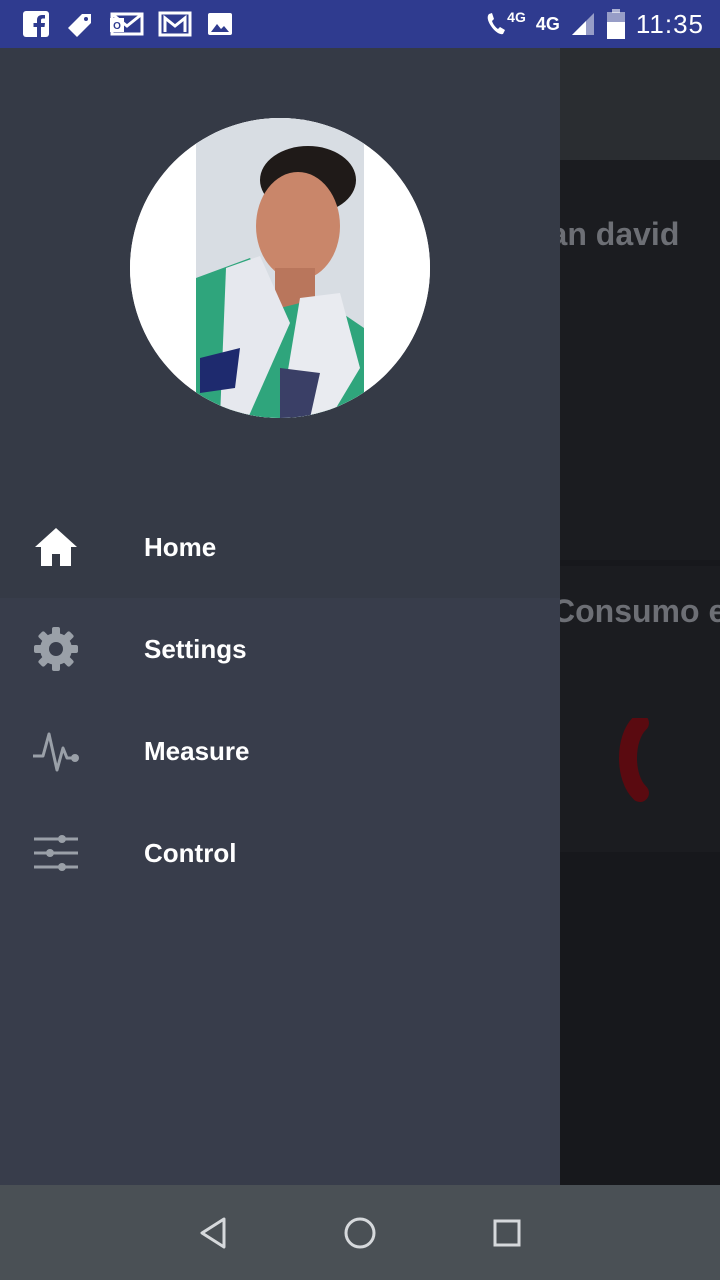 The height and width of the screenshot is (1280, 720). Describe the element at coordinates (220, 24) in the screenshot. I see `image-icon` at that location.